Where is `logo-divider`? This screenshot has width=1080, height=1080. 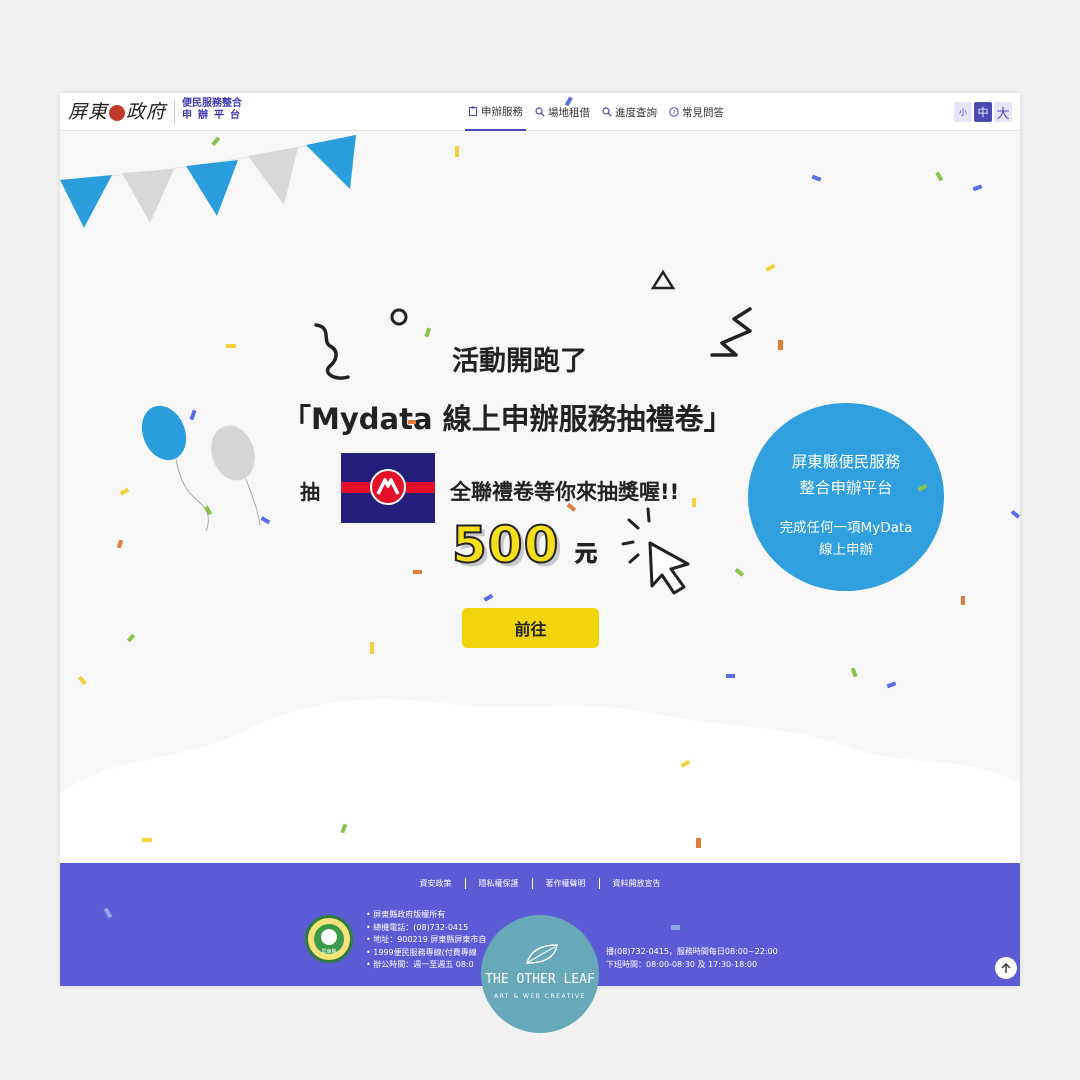
logo-divider is located at coordinates (174, 112).